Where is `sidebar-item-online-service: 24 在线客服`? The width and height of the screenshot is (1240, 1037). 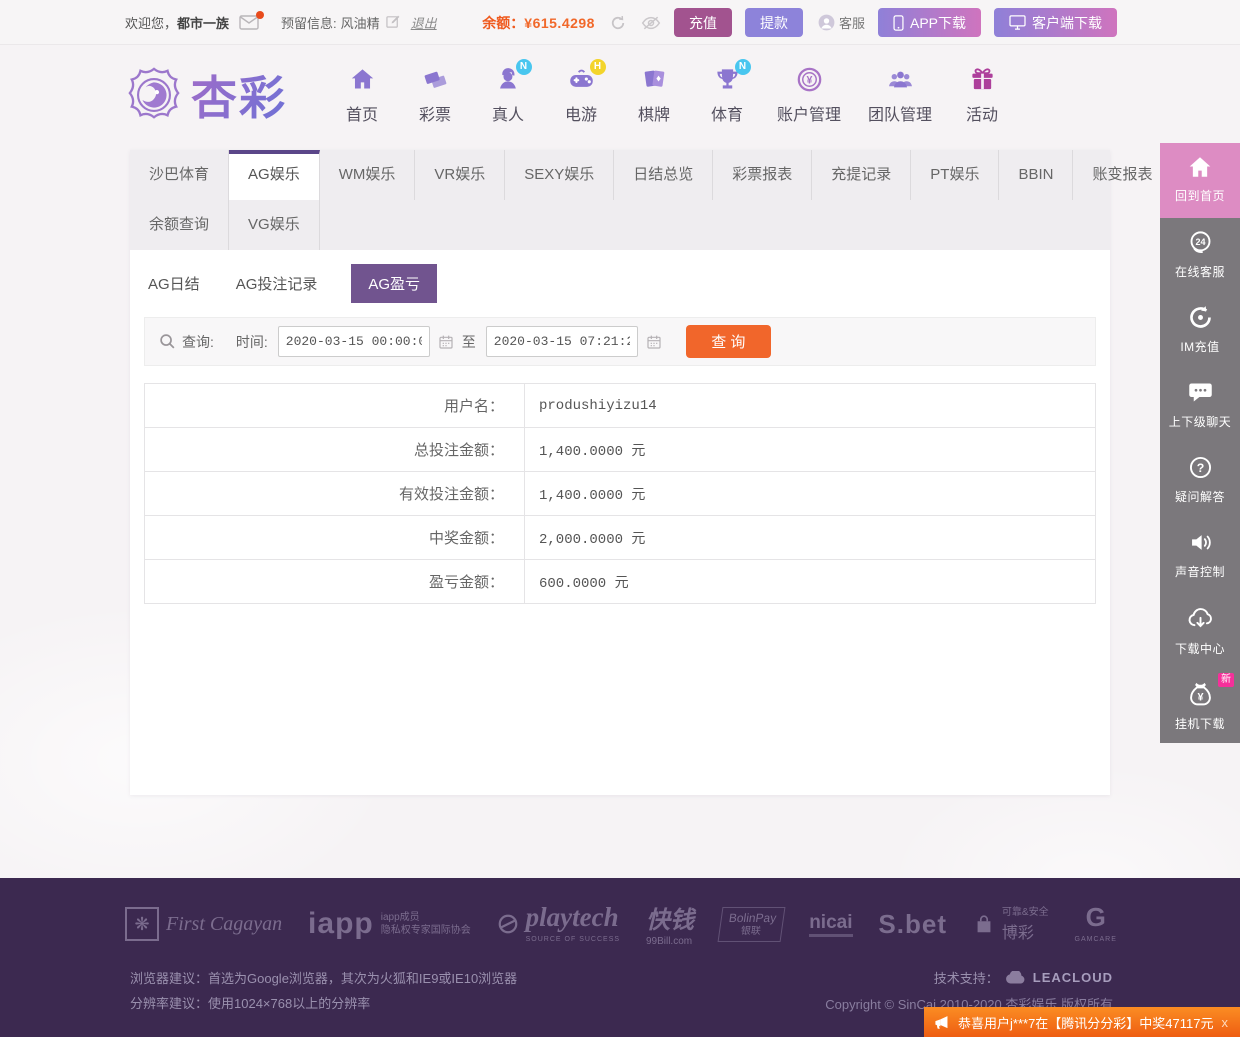 sidebar-item-online-service: 24 在线客服 is located at coordinates (1200, 255).